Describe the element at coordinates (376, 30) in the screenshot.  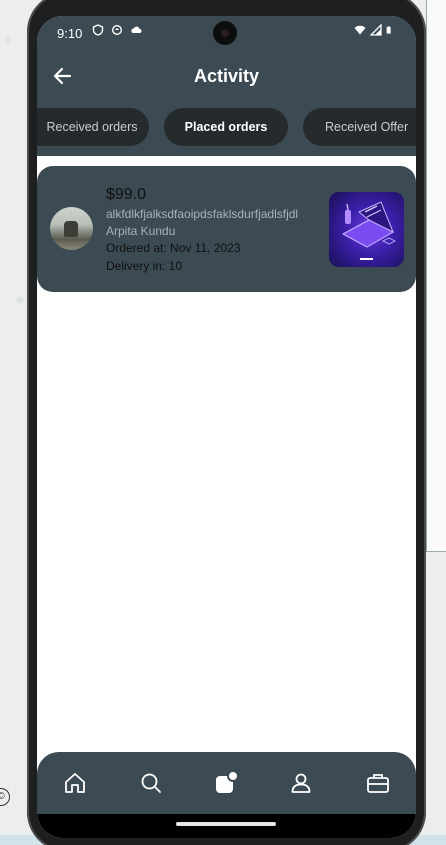
I see `signal-icon` at that location.